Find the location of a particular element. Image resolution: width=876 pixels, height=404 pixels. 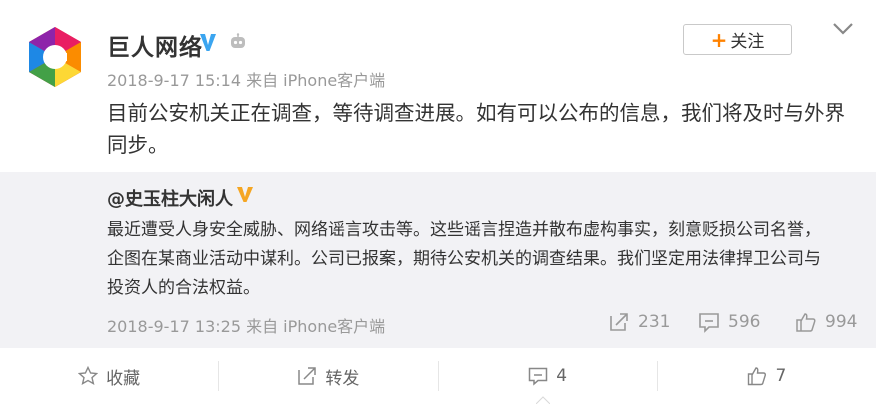

repost-author: @史玉柱大闲人 is located at coordinates (170, 198).